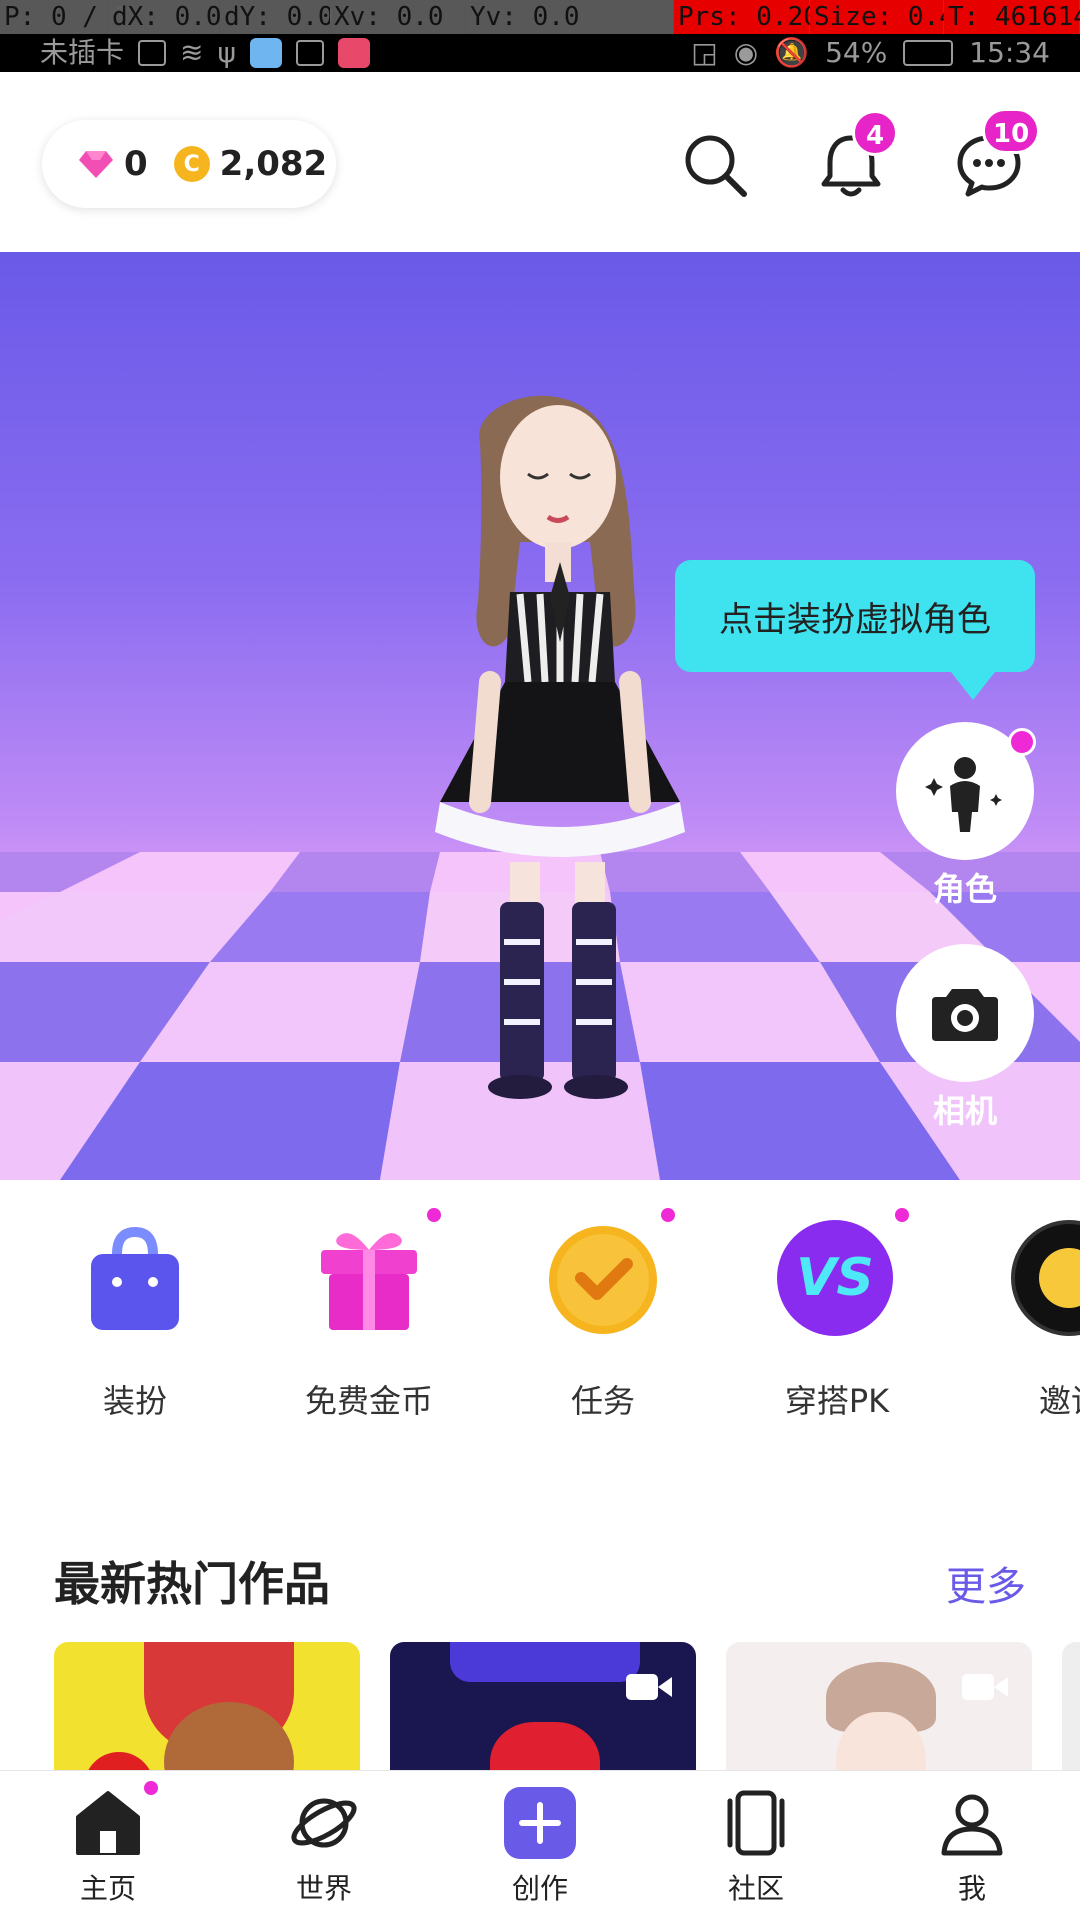 The width and height of the screenshot is (1080, 1921). Describe the element at coordinates (434, 1215) in the screenshot. I see `free-coins-new-dot` at that location.